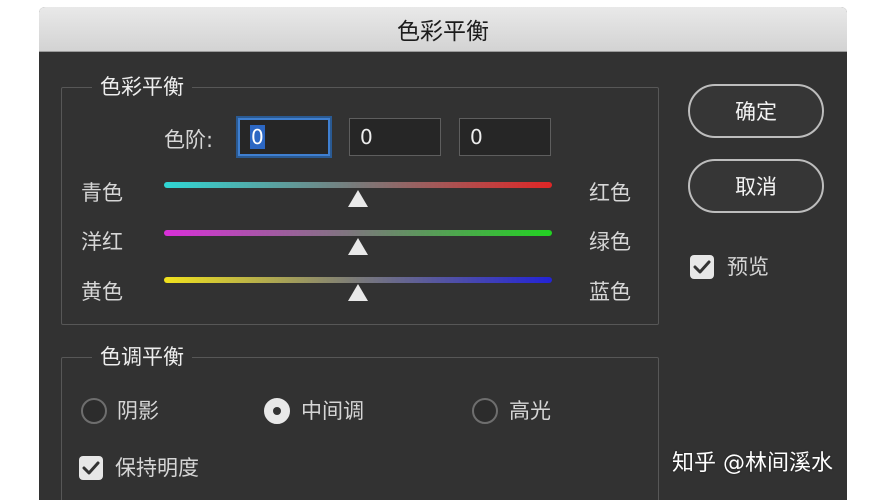 Image resolution: width=891 pixels, height=500 pixels. What do you see at coordinates (94, 411) in the screenshot?
I see `radio-shadows` at bounding box center [94, 411].